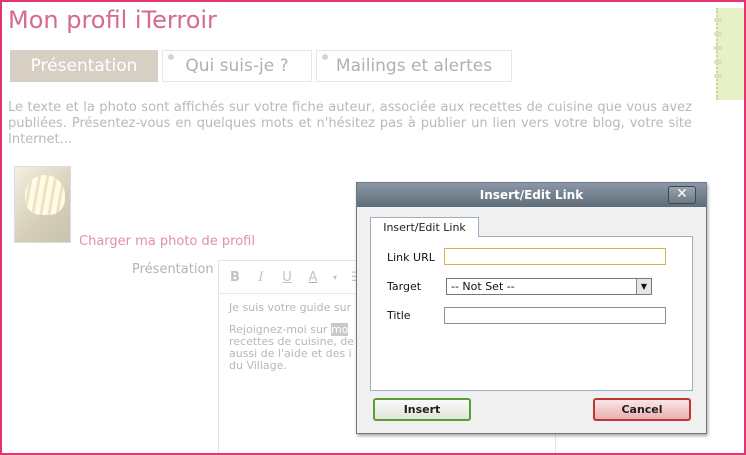 The image size is (746, 455). What do you see at coordinates (555, 315) in the screenshot?
I see `title-input` at bounding box center [555, 315].